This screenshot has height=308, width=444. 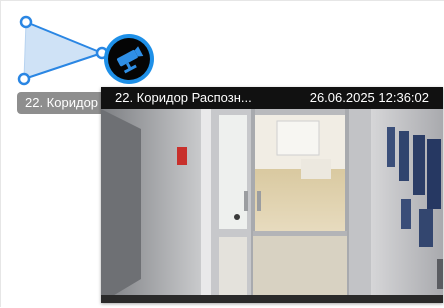 What do you see at coordinates (26, 22) in the screenshot?
I see `fov-handle-top` at bounding box center [26, 22].